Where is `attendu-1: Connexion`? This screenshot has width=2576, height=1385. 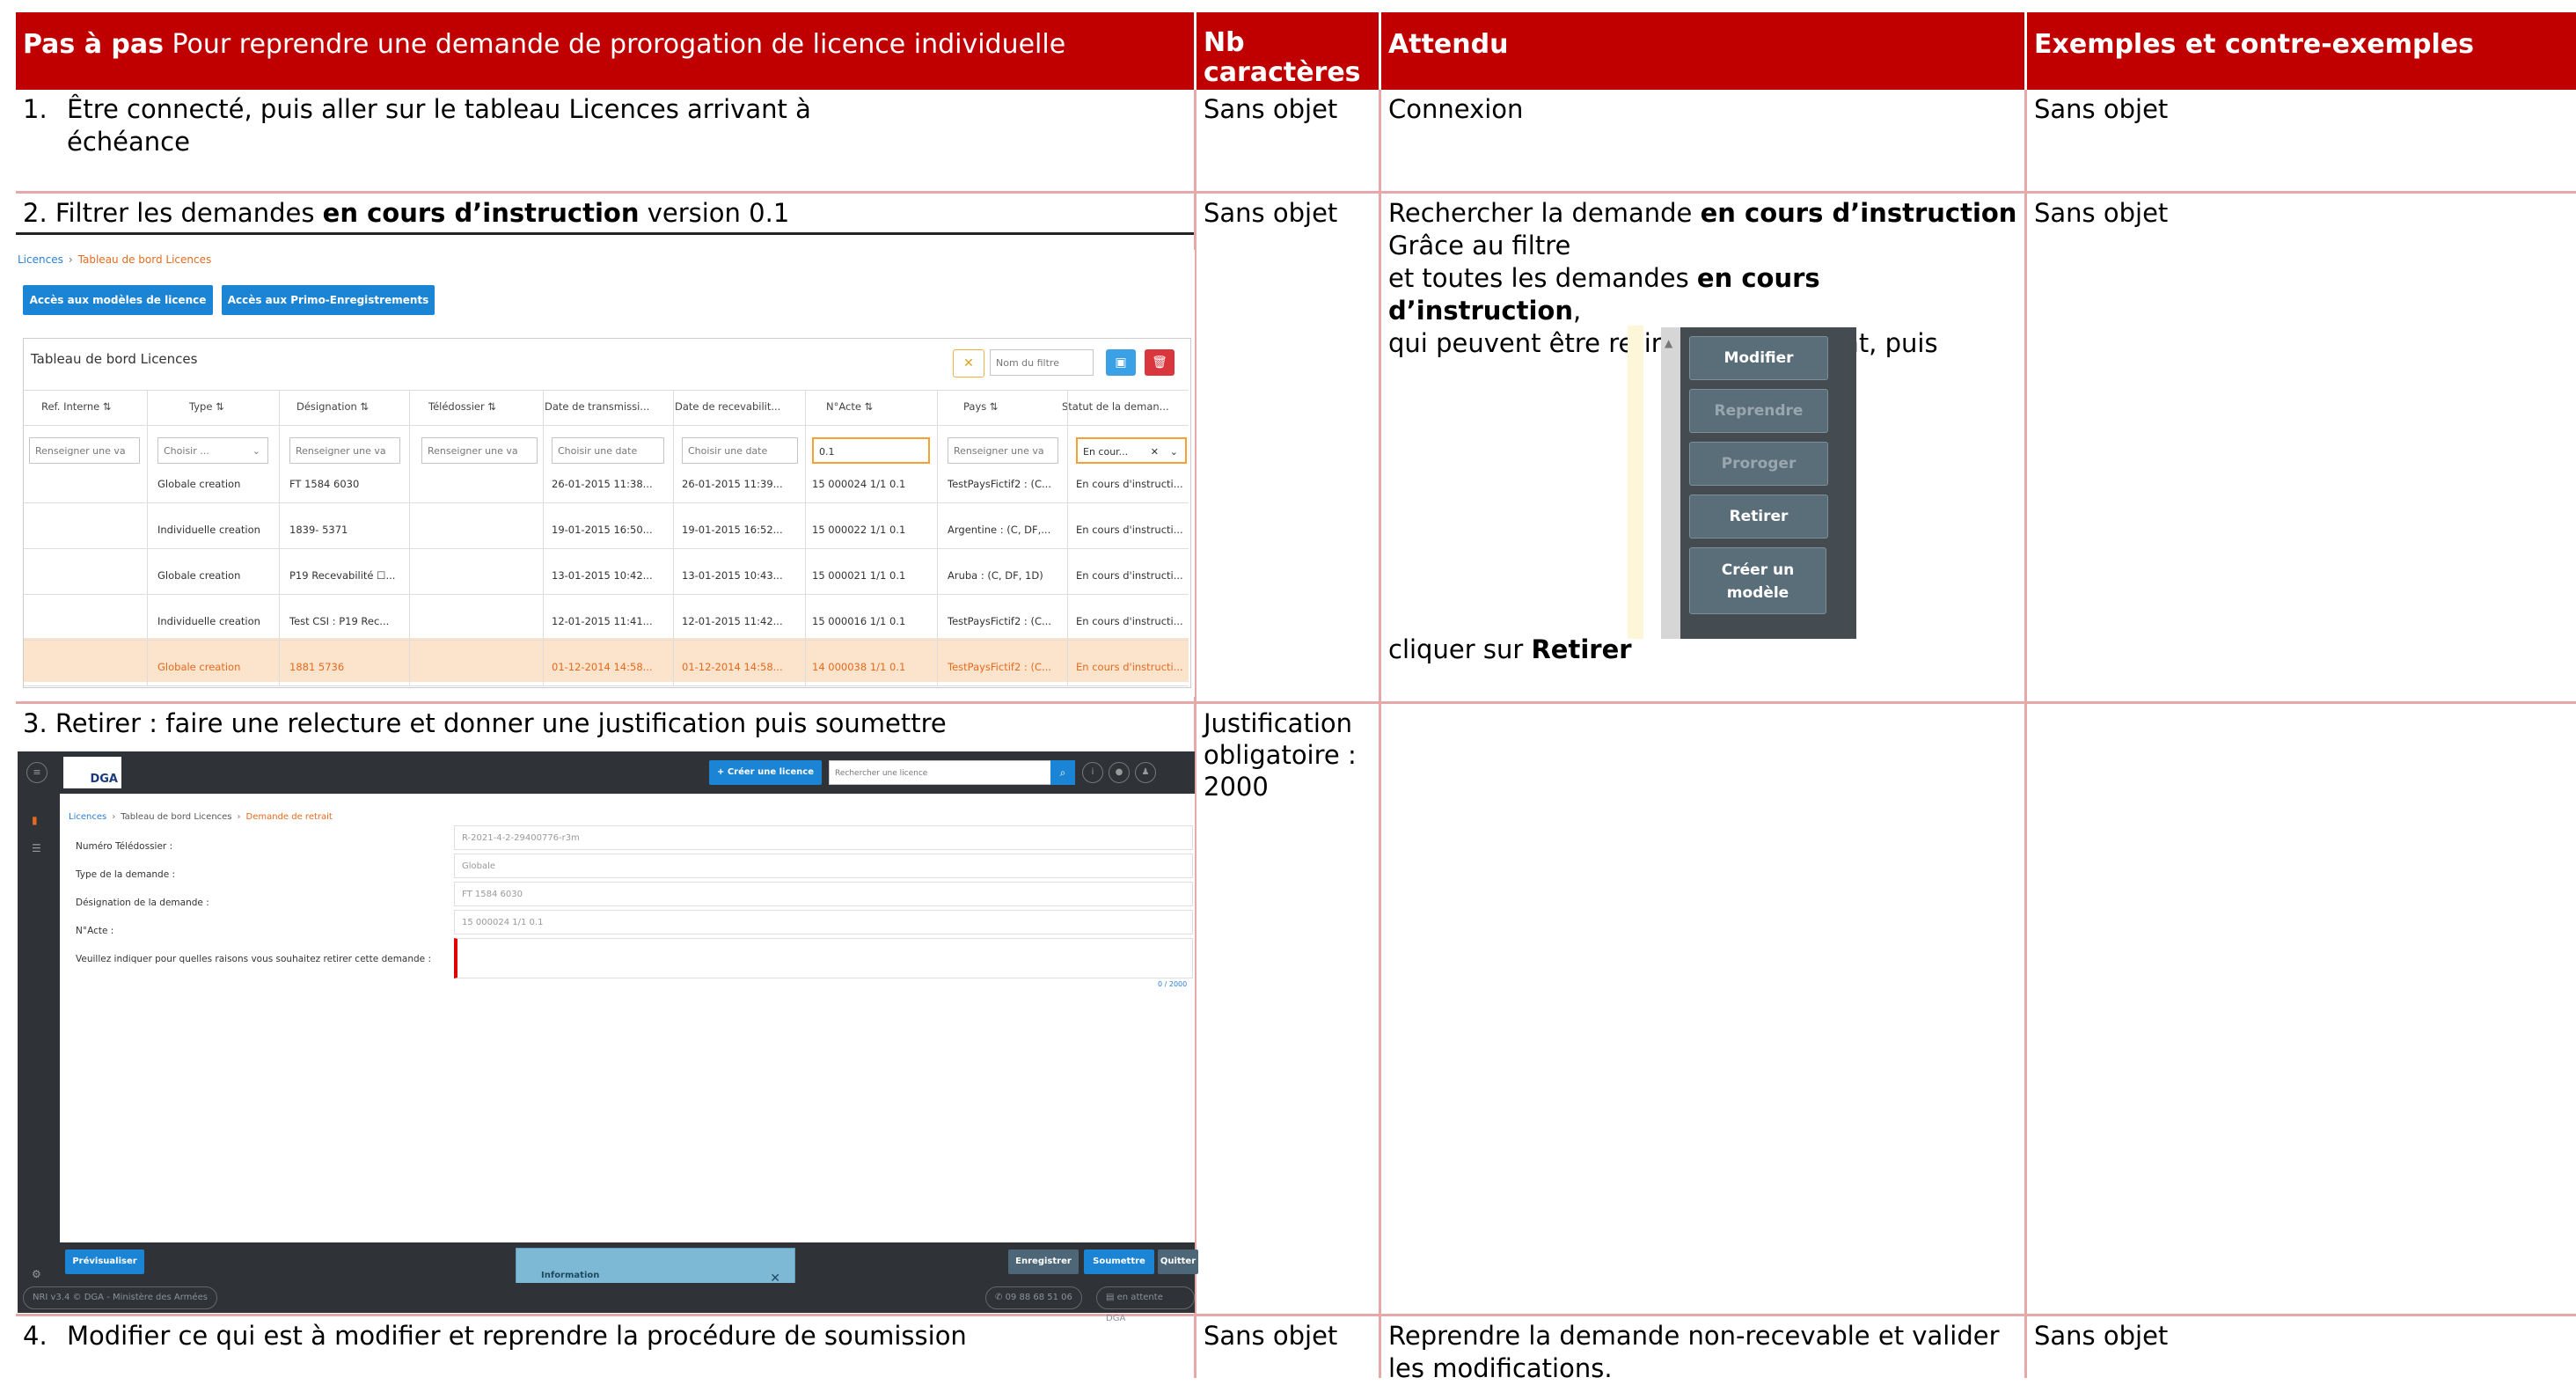
attendu-1: Connexion is located at coordinates (1704, 140).